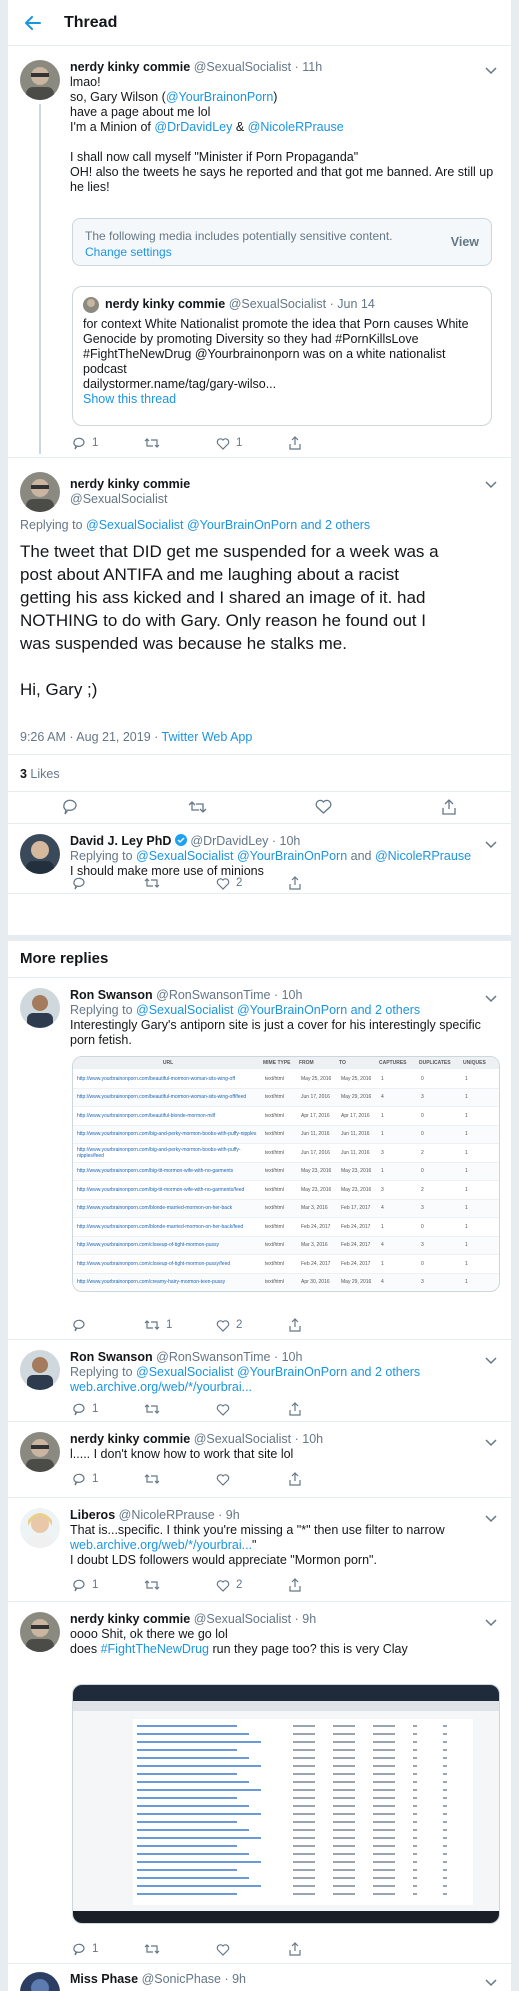  What do you see at coordinates (197, 808) in the screenshot?
I see `retweet-icon` at bounding box center [197, 808].